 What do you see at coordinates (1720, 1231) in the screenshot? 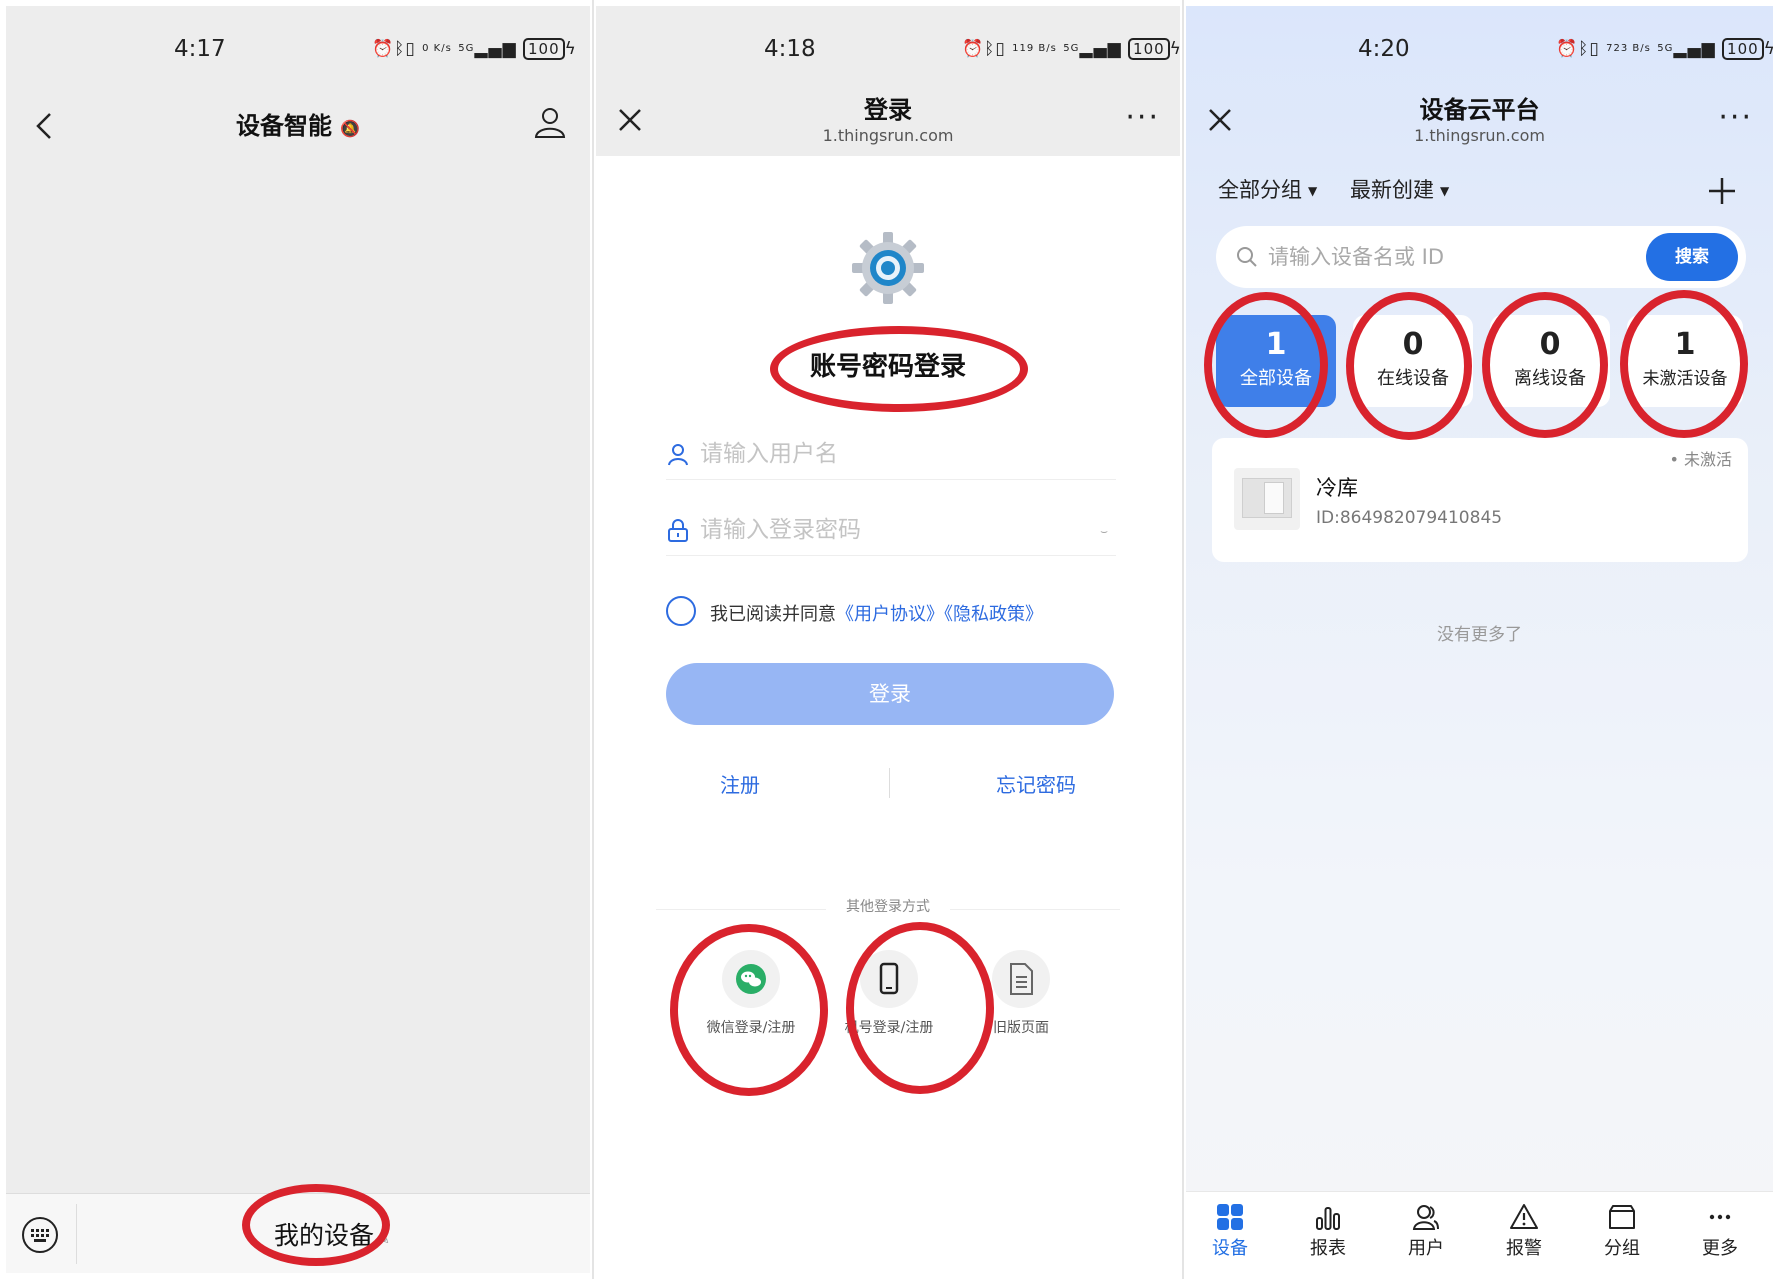
I see `tab-more: 更多` at bounding box center [1720, 1231].